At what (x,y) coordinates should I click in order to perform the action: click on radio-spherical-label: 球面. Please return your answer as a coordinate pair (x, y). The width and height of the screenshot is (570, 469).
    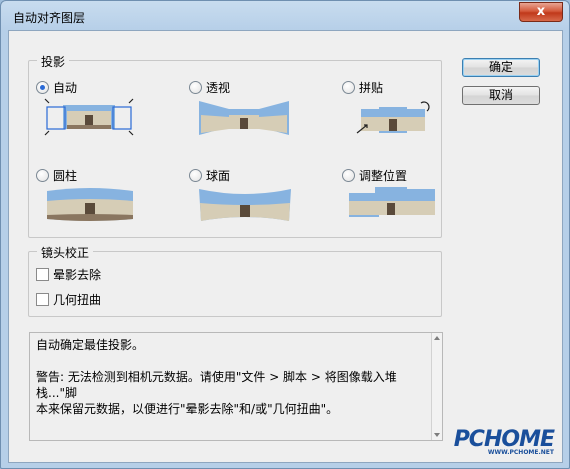
    Looking at the image, I should click on (218, 176).